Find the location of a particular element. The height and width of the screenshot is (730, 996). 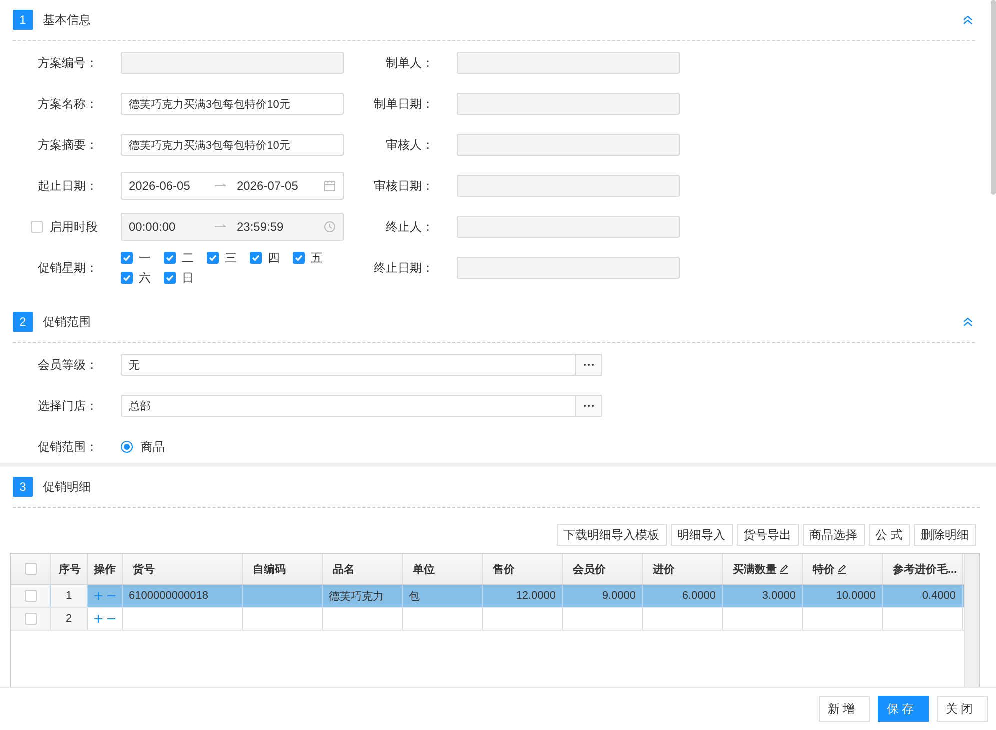

field-label: 制单人： is located at coordinates (410, 63).